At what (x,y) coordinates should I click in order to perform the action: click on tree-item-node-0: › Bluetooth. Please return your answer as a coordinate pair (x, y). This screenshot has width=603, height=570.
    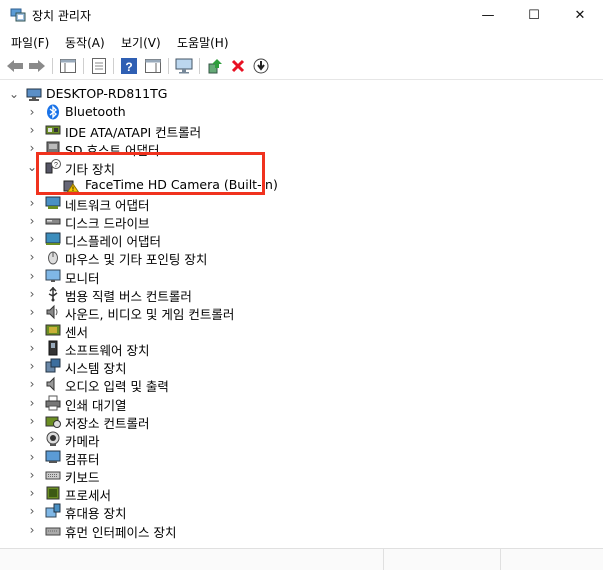
    Looking at the image, I should click on (301, 112).